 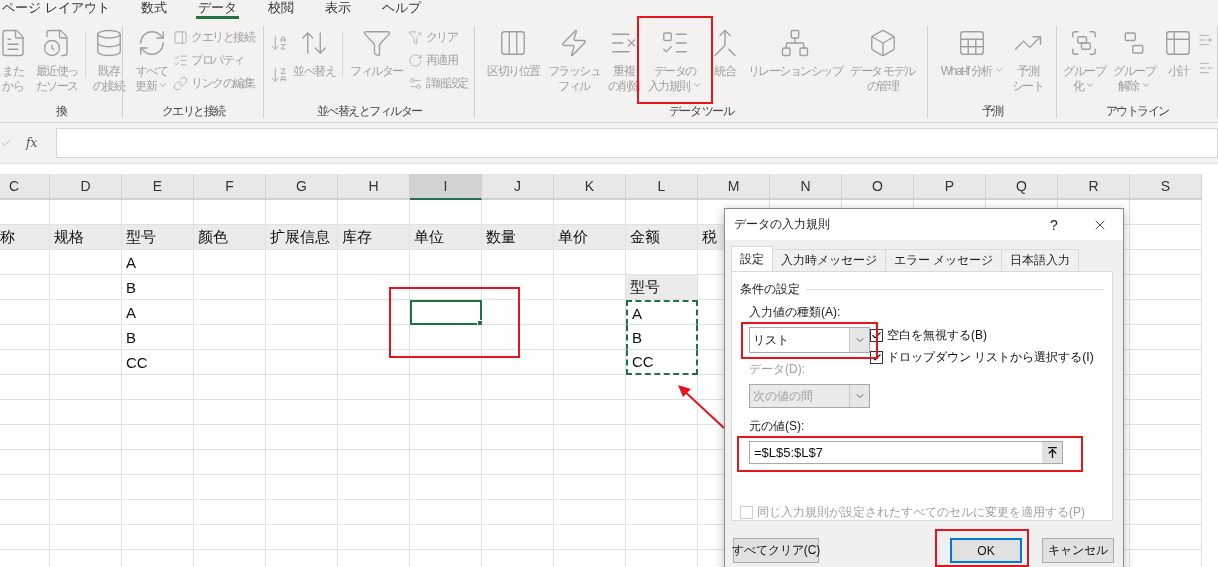 I want to click on column-header: N, so click(x=806, y=187).